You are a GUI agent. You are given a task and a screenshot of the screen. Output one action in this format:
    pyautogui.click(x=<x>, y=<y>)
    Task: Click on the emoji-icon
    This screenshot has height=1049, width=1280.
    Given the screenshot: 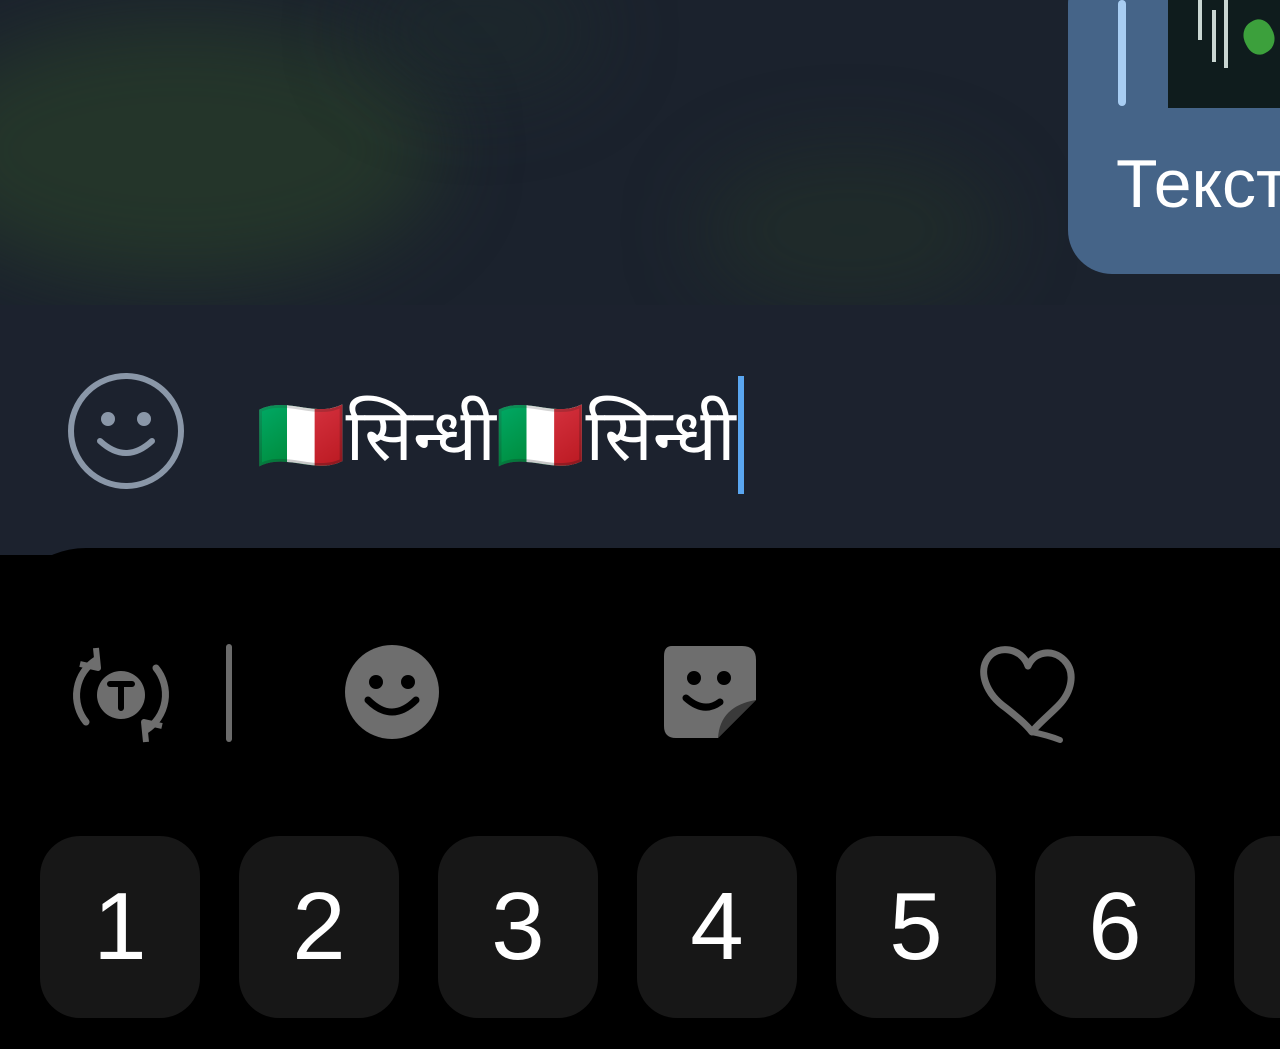 What is the action you would take?
    pyautogui.click(x=392, y=692)
    